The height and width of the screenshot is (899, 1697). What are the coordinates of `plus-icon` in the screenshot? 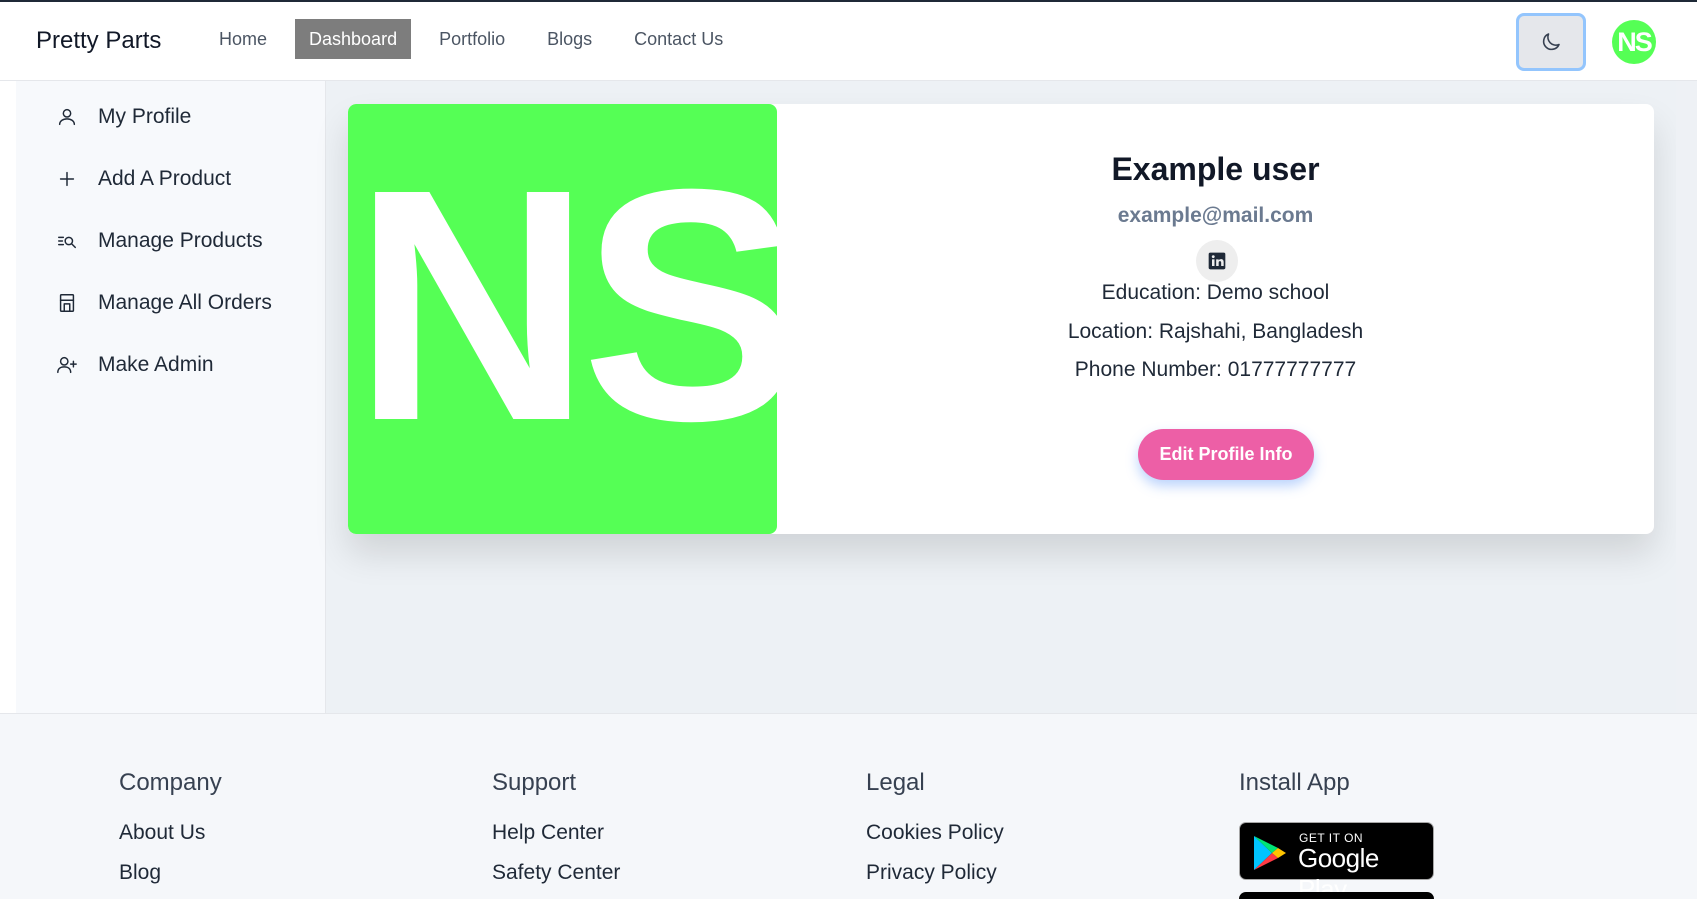 It's located at (67, 179).